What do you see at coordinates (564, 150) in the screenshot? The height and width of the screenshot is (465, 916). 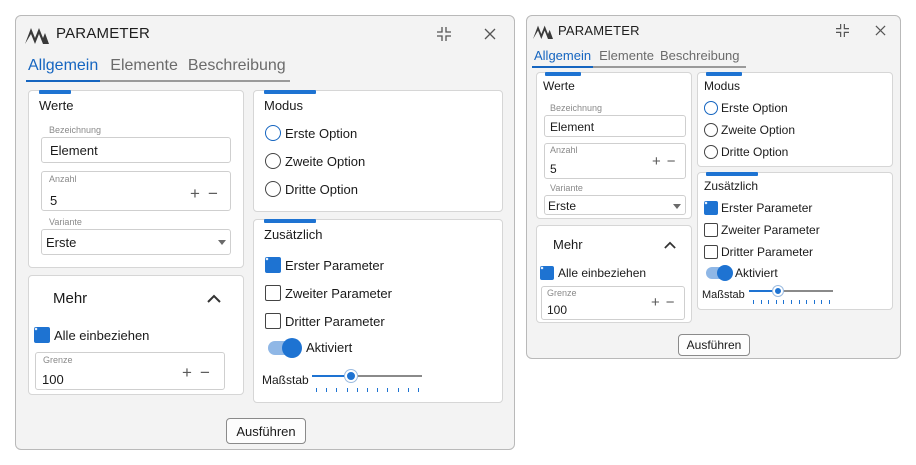 I see `anzahl-label: Anzahl` at bounding box center [564, 150].